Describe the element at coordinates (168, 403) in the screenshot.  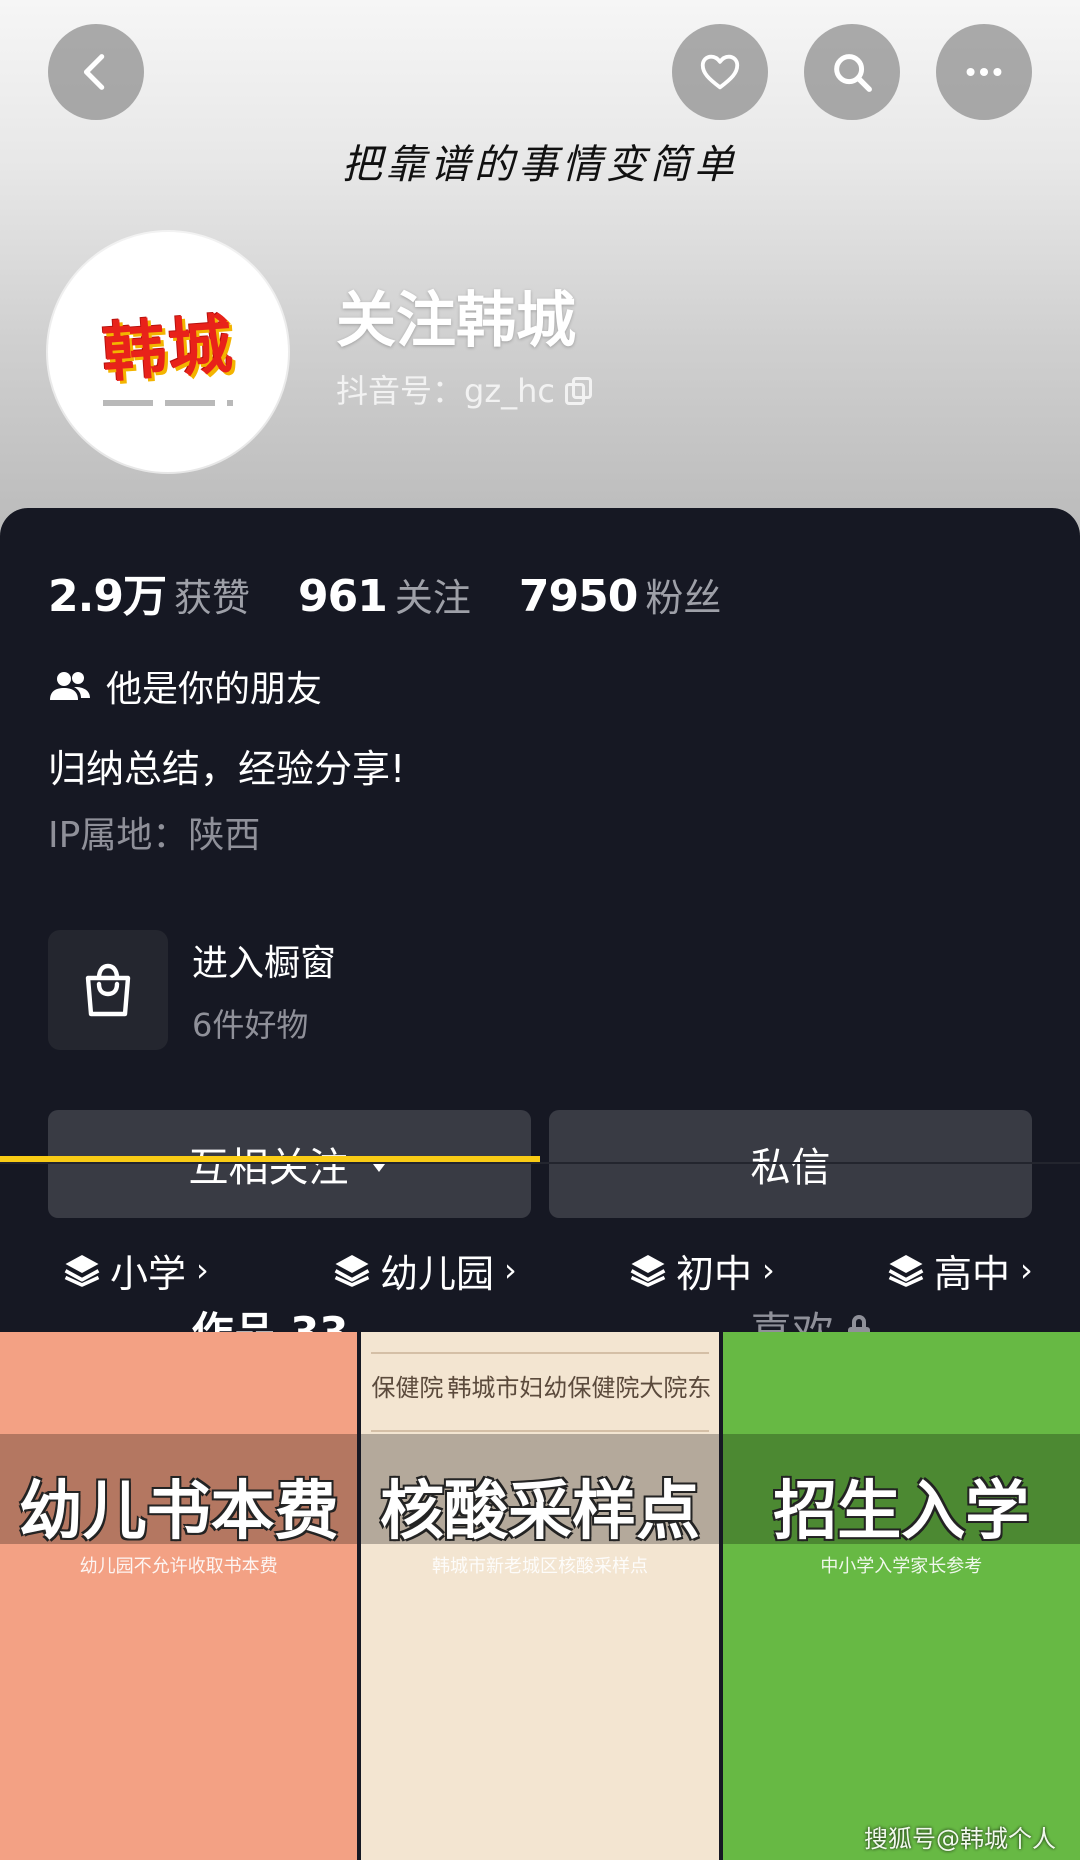
I see `avatar-underline` at that location.